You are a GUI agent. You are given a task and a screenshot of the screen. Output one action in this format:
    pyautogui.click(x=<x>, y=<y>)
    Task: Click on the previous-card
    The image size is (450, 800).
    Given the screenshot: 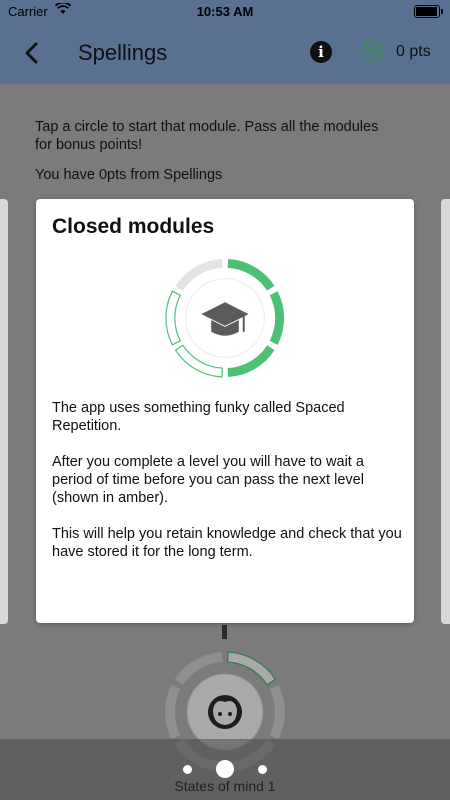 What is the action you would take?
    pyautogui.click(x=4, y=411)
    